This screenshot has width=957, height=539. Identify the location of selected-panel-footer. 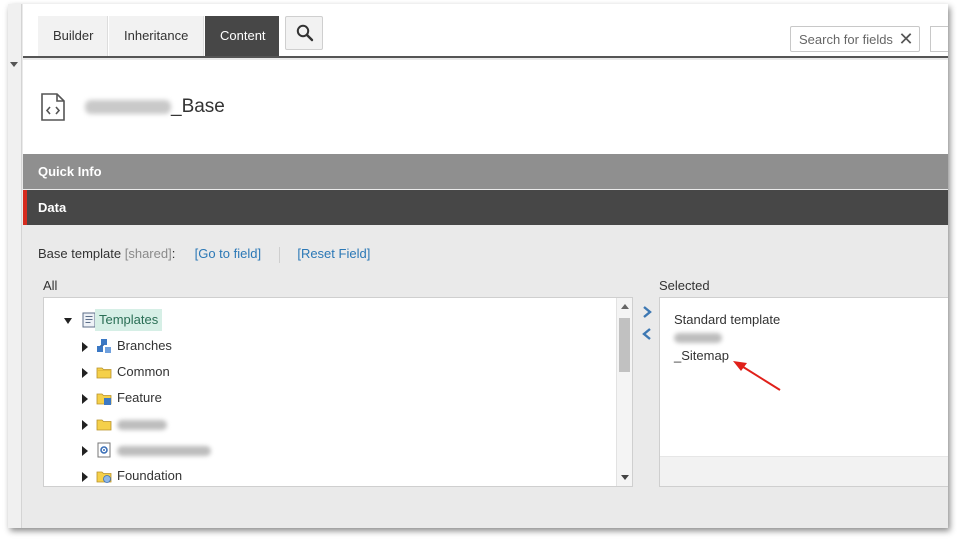
(804, 471).